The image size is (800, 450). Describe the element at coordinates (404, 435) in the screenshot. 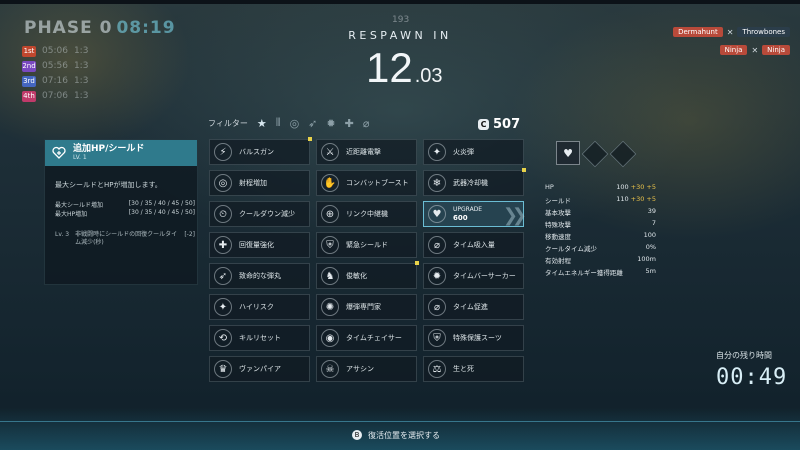

I see `select-respawn-label: 復活位置を選択する` at that location.